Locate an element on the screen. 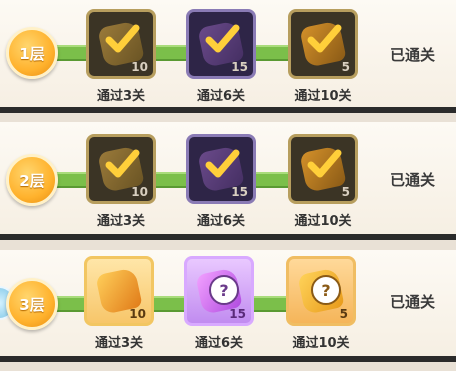 Image resolution: width=456 pixels, height=371 pixels. reward-slot-3: ? 5 is located at coordinates (321, 291).